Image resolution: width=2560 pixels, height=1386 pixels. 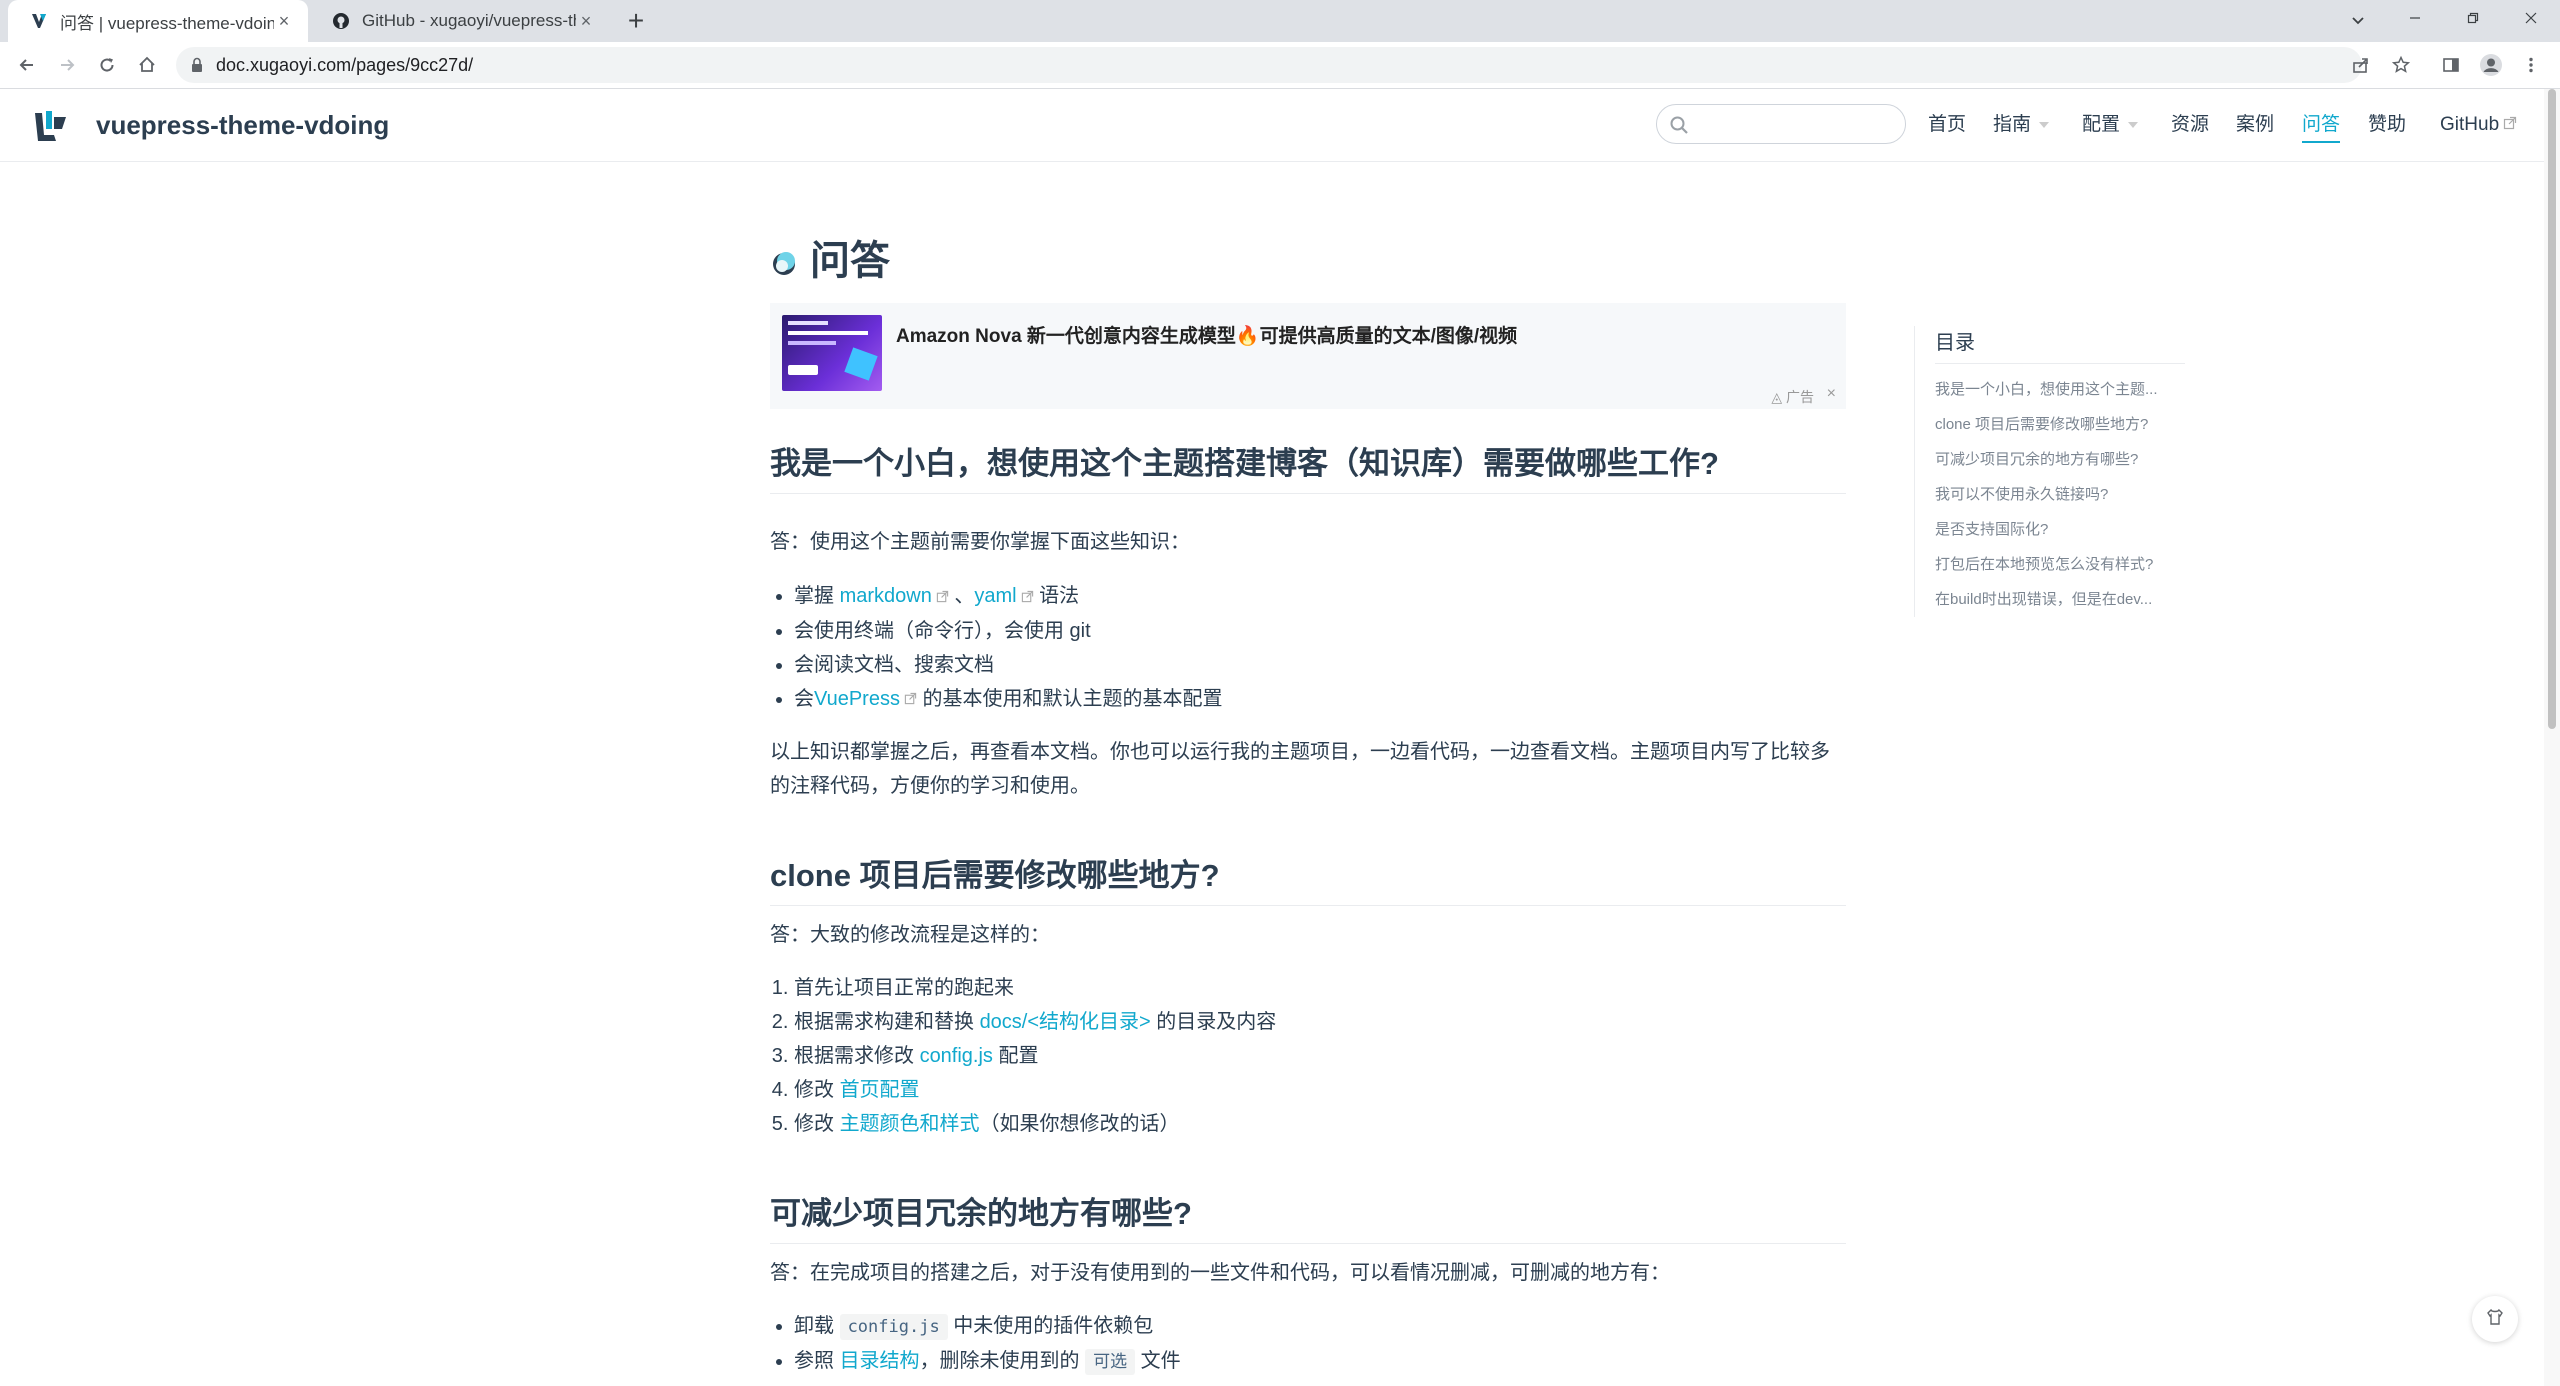 I want to click on text: 会, so click(x=804, y=698).